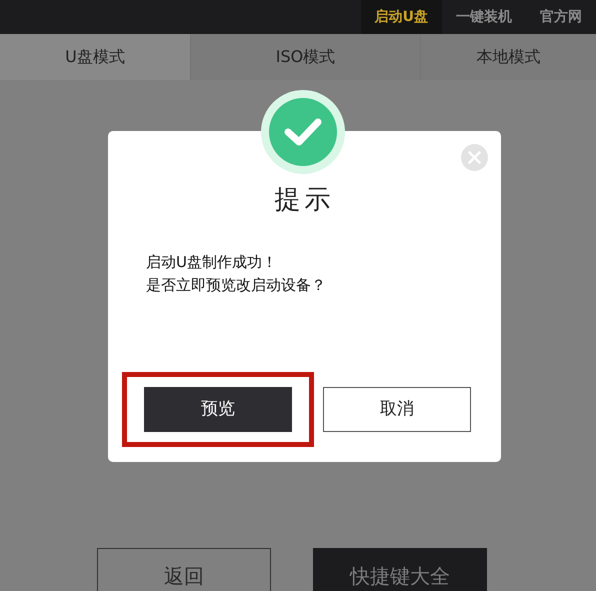  I want to click on cancel-button: 取消, so click(397, 409).